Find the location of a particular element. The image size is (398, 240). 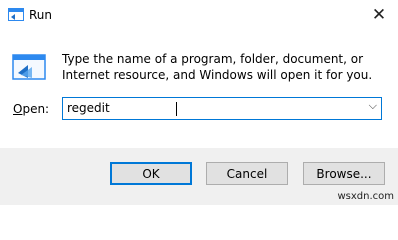

run-dialog-icon is located at coordinates (29, 67).